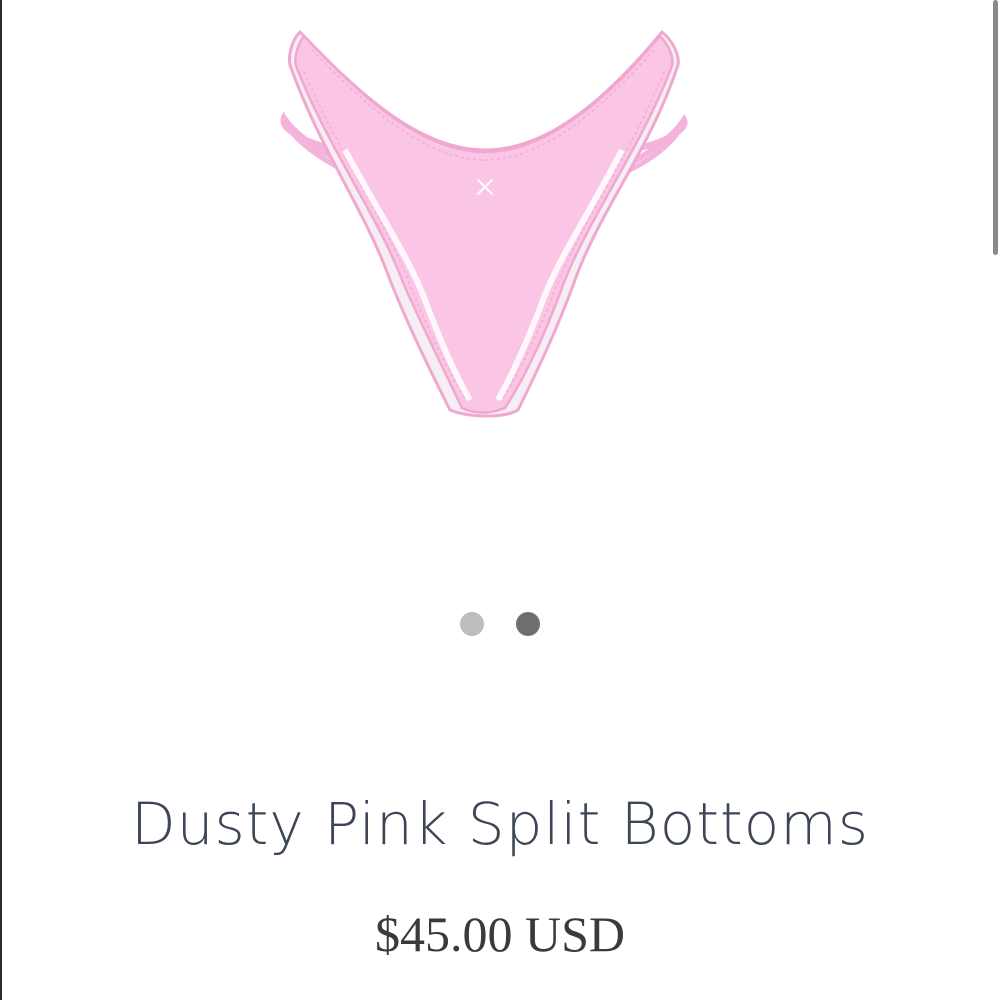  I want to click on fabric-body, so click(484, 224).